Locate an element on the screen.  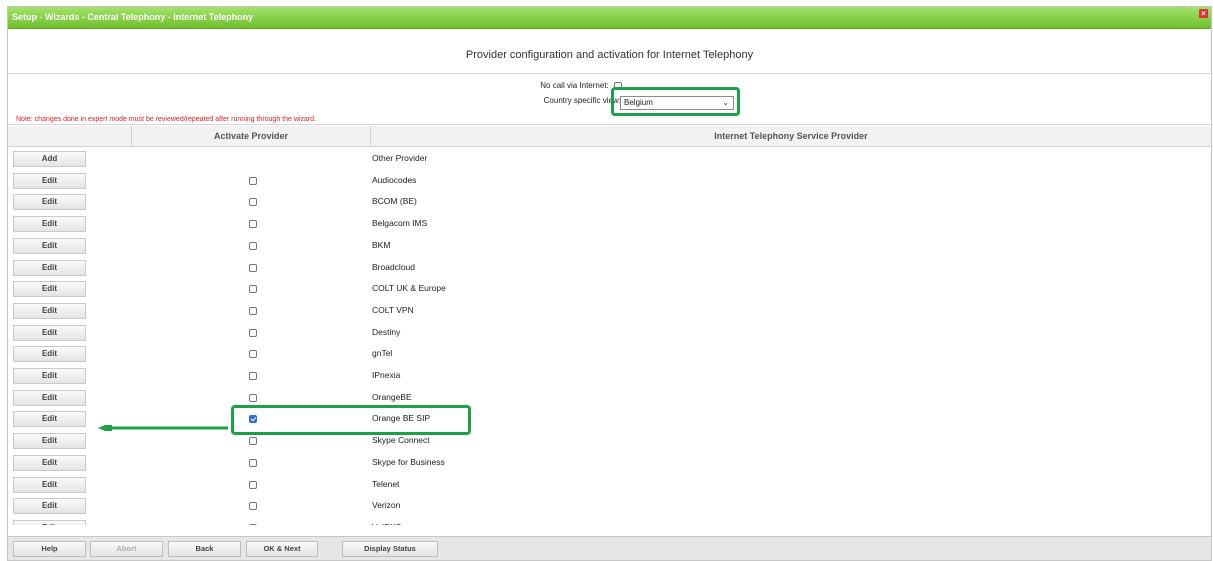
footer-bar: Help Abort Back OK & Next Display Status is located at coordinates (609, 548).